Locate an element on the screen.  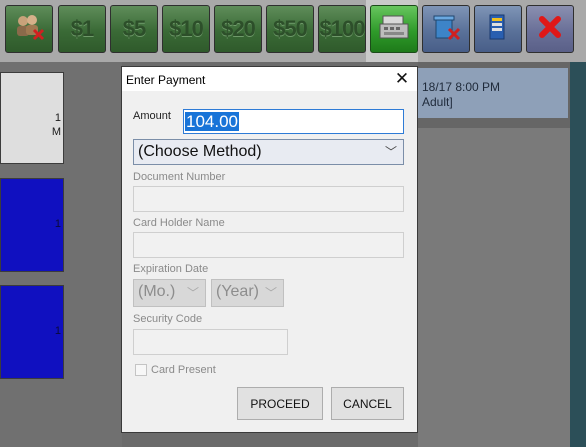
proceed-label: PROCEED is located at coordinates (280, 403).